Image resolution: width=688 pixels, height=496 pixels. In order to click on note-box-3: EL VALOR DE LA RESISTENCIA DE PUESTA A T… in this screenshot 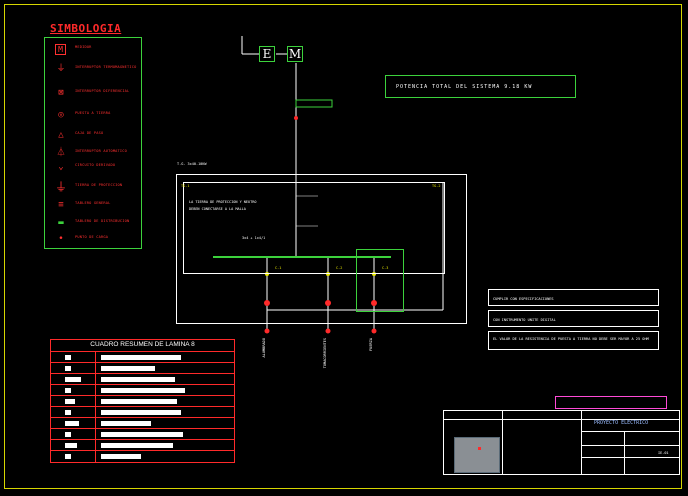, I will do `click(573, 340)`.